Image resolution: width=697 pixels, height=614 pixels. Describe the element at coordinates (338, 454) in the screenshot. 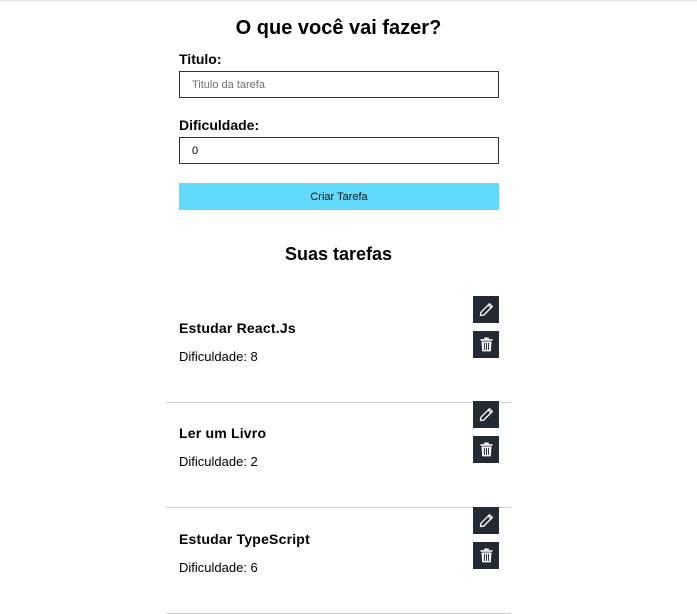

I see `task-item: Ler um Livro Dificuldade: 2` at that location.